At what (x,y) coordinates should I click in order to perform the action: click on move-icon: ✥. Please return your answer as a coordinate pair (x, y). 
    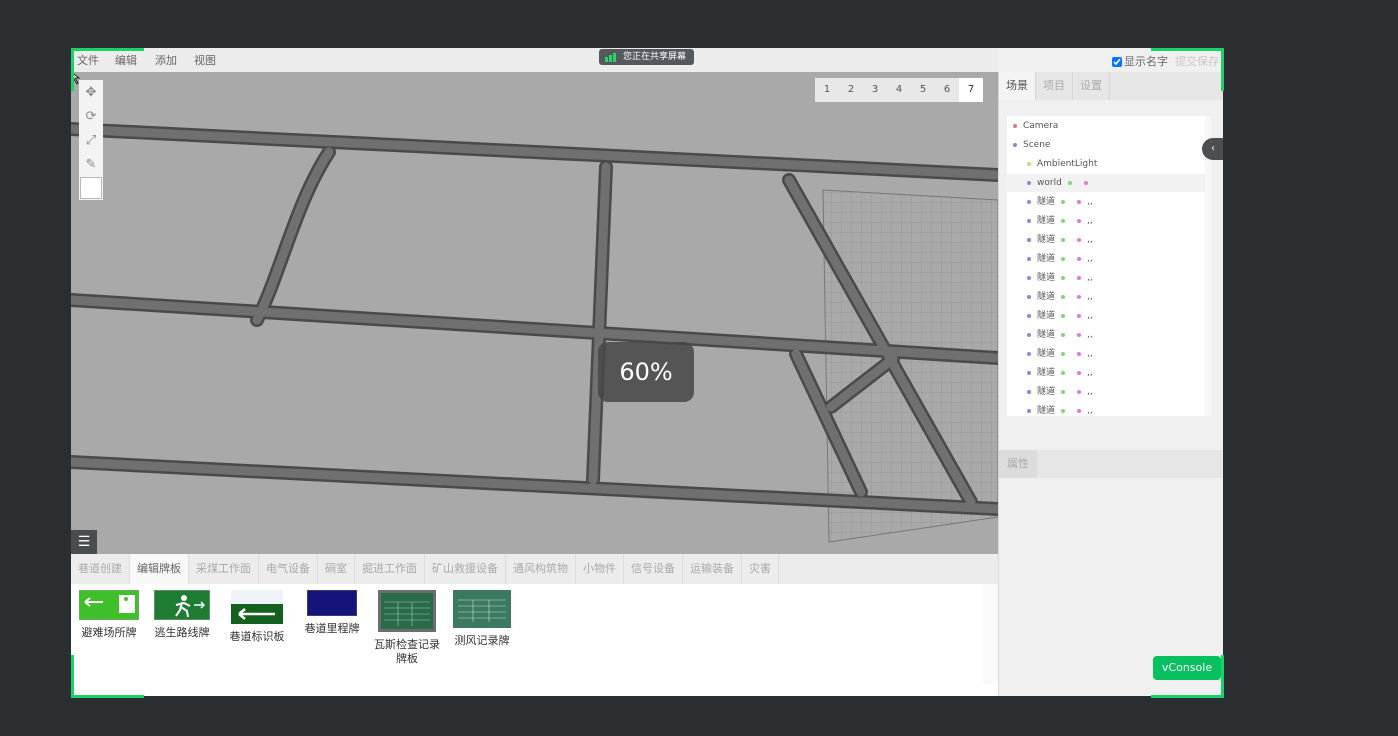
    Looking at the image, I should click on (91, 92).